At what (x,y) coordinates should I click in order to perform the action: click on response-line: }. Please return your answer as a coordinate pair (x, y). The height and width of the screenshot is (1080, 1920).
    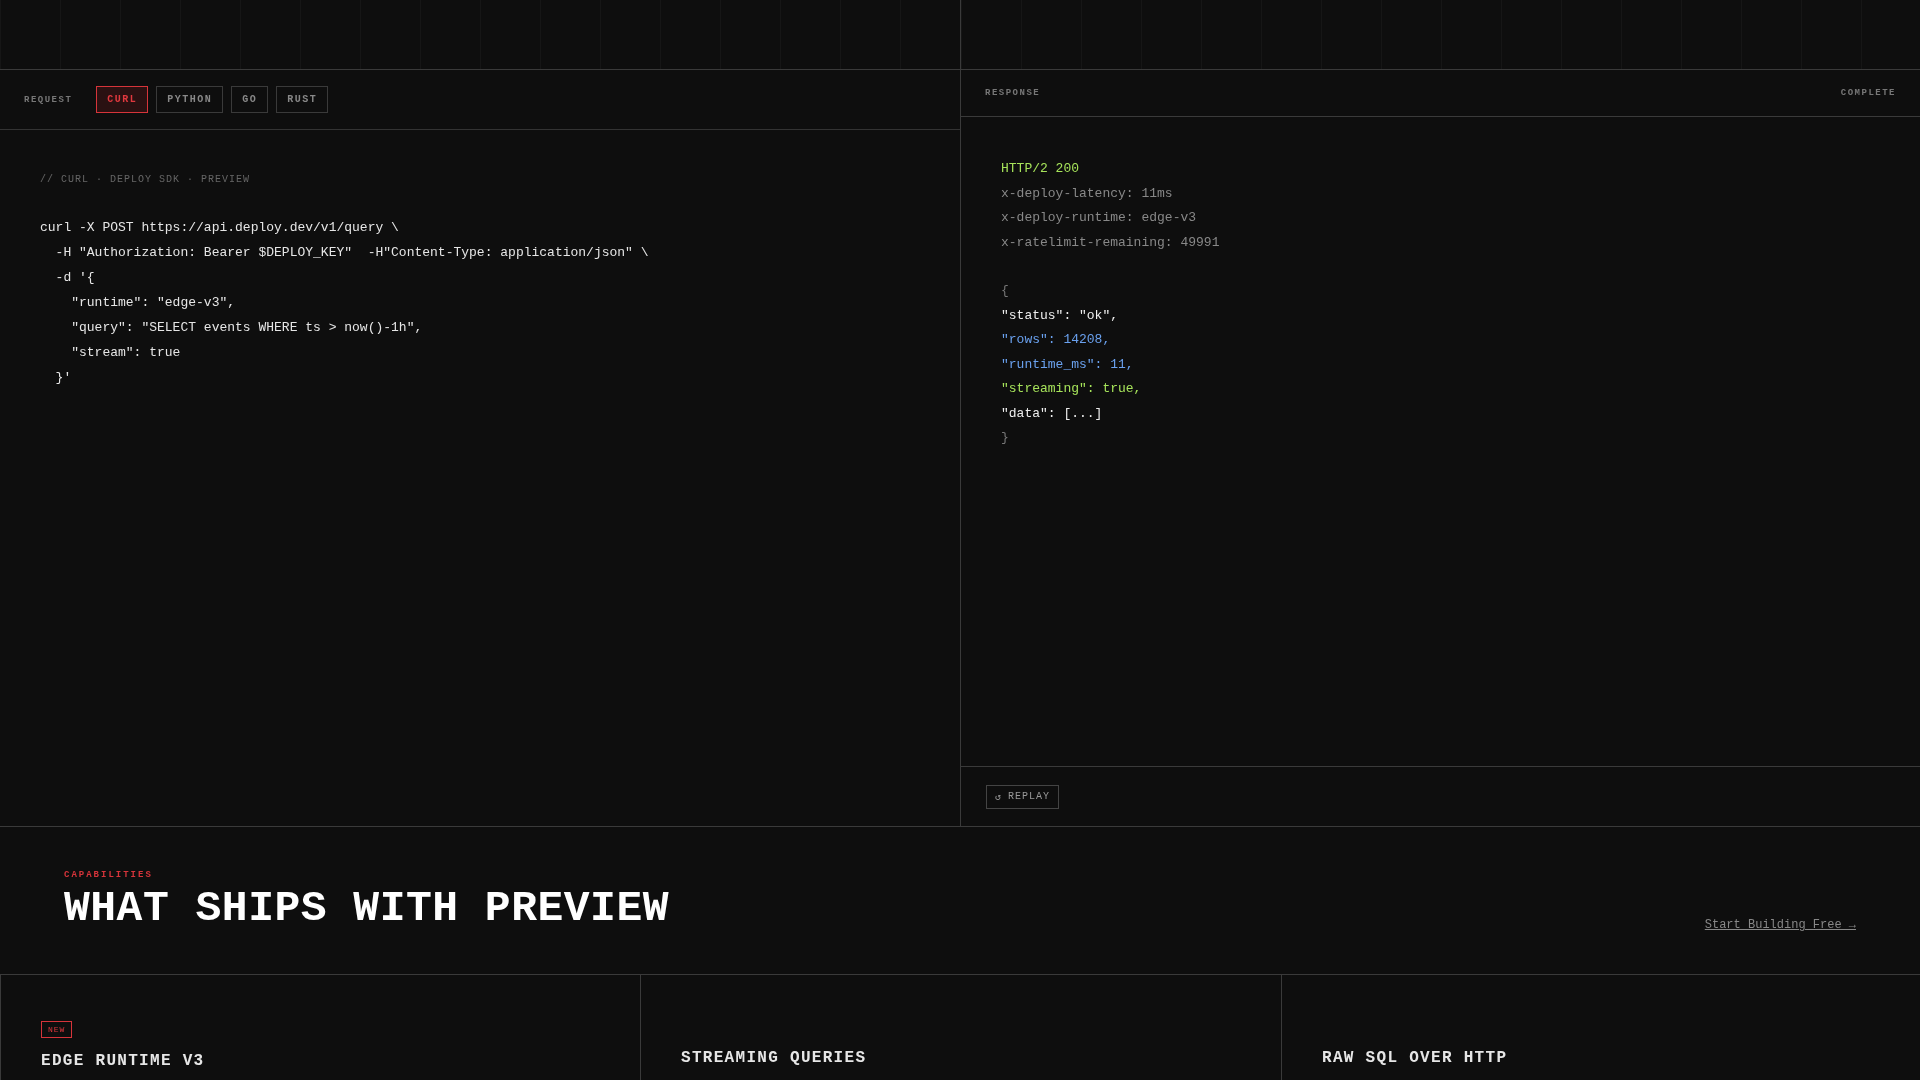
    Looking at the image, I should click on (1005, 438).